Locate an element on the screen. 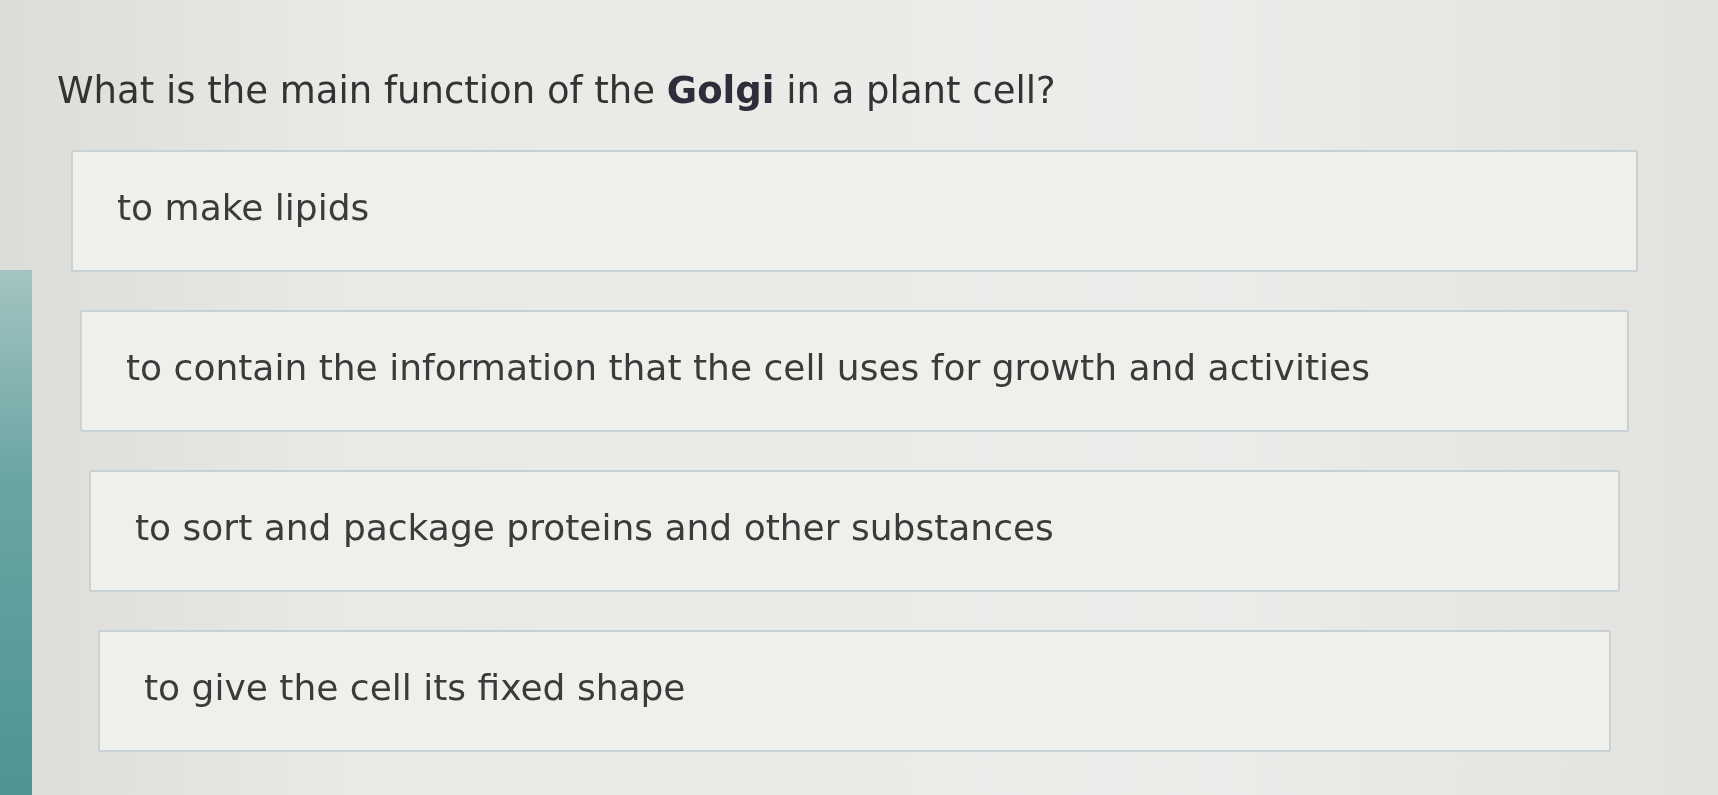  answer-option: to contain the information that the cell uses for growth and activities is located at coordinates (854, 371).